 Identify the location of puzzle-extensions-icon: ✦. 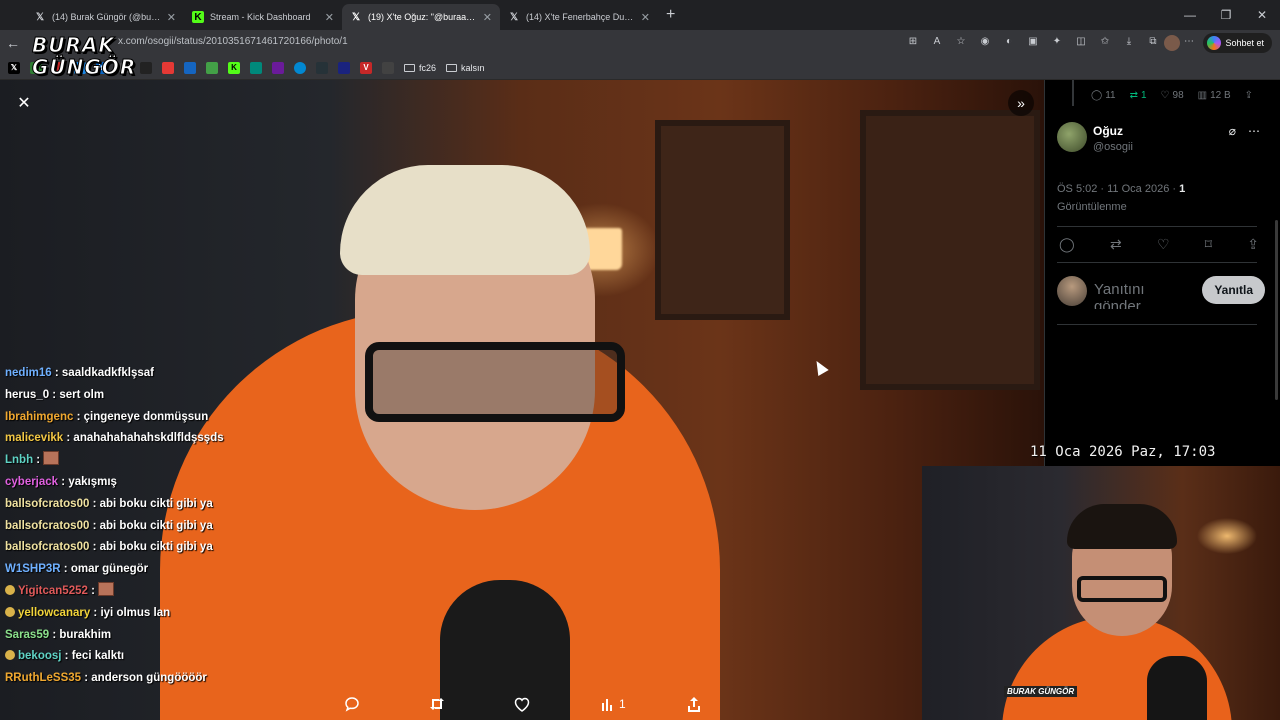
(1057, 42).